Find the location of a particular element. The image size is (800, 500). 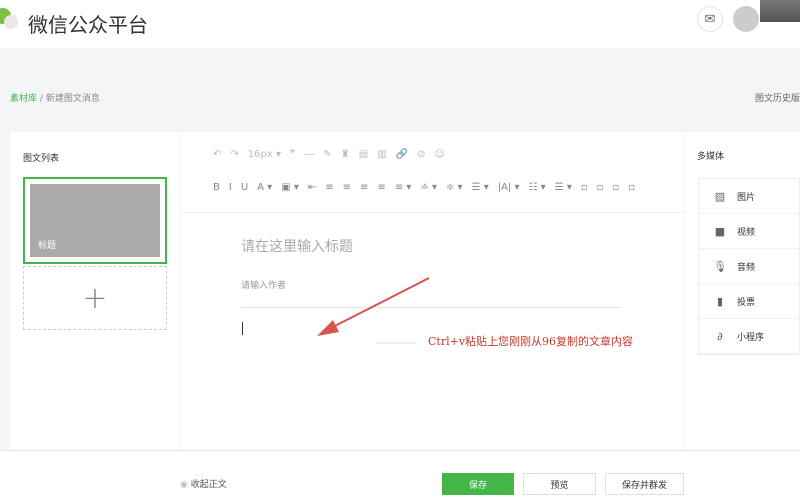

vote-icon: ▮ is located at coordinates (720, 301).